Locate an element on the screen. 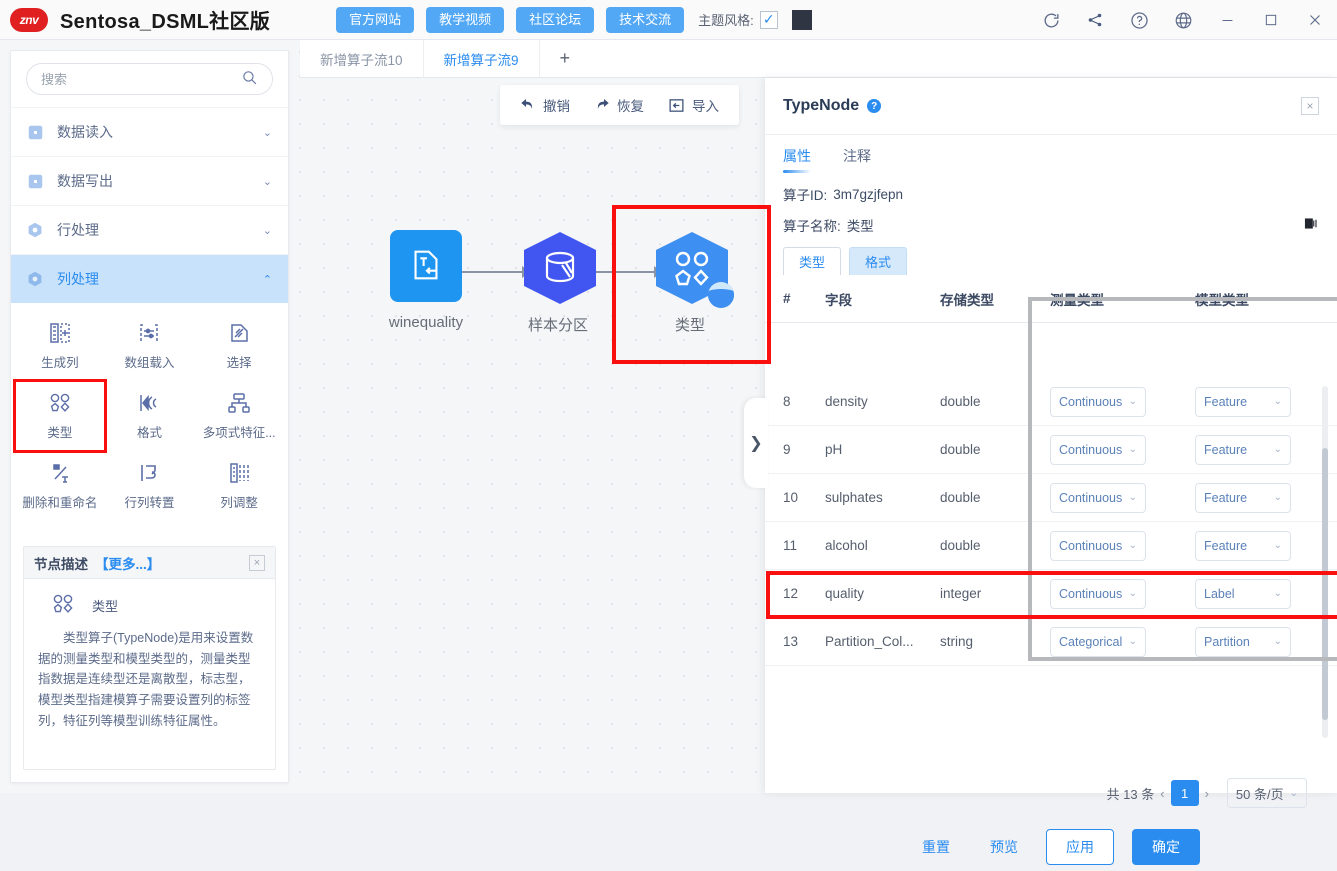 Image resolution: width=1337 pixels, height=871 pixels. table-row: 10 sulphates double Continuous ⌄ Feature ⌄ is located at coordinates (1051, 498).